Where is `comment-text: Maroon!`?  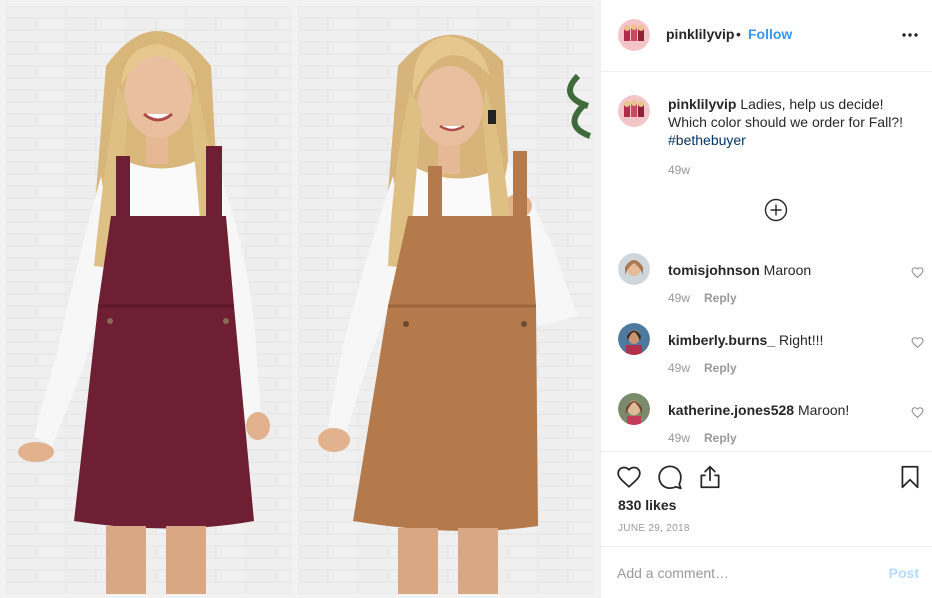 comment-text: Maroon! is located at coordinates (822, 410).